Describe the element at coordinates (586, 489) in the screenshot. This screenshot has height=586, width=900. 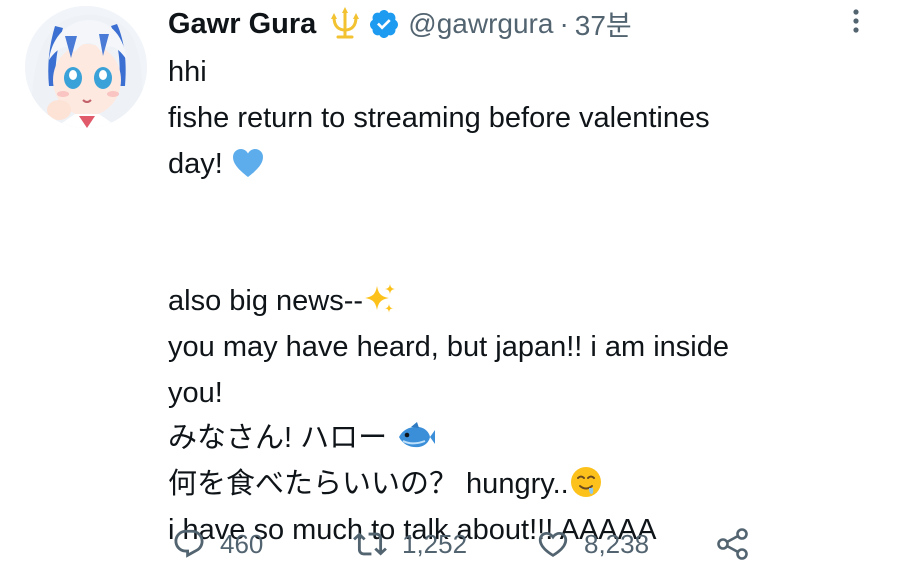
I see `drooling-face-emoji` at that location.